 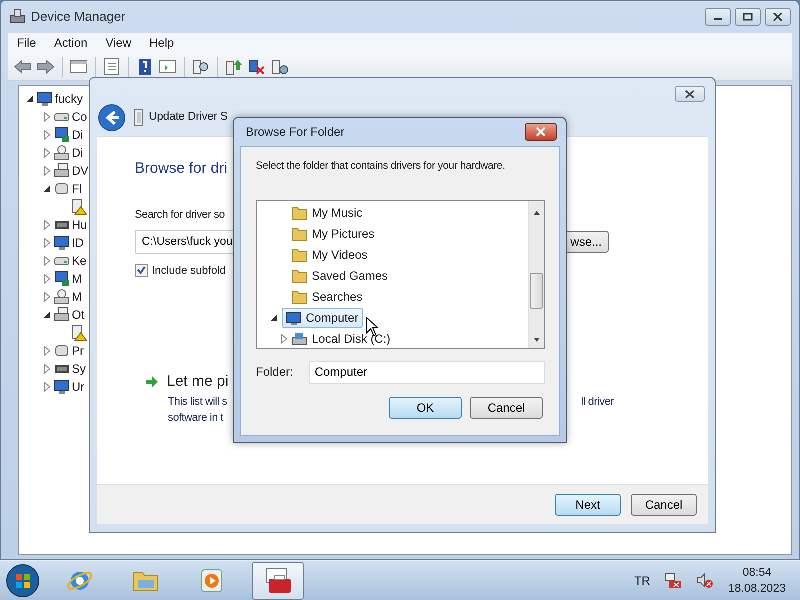 What do you see at coordinates (642, 581) in the screenshot?
I see `language-indicator: TR` at bounding box center [642, 581].